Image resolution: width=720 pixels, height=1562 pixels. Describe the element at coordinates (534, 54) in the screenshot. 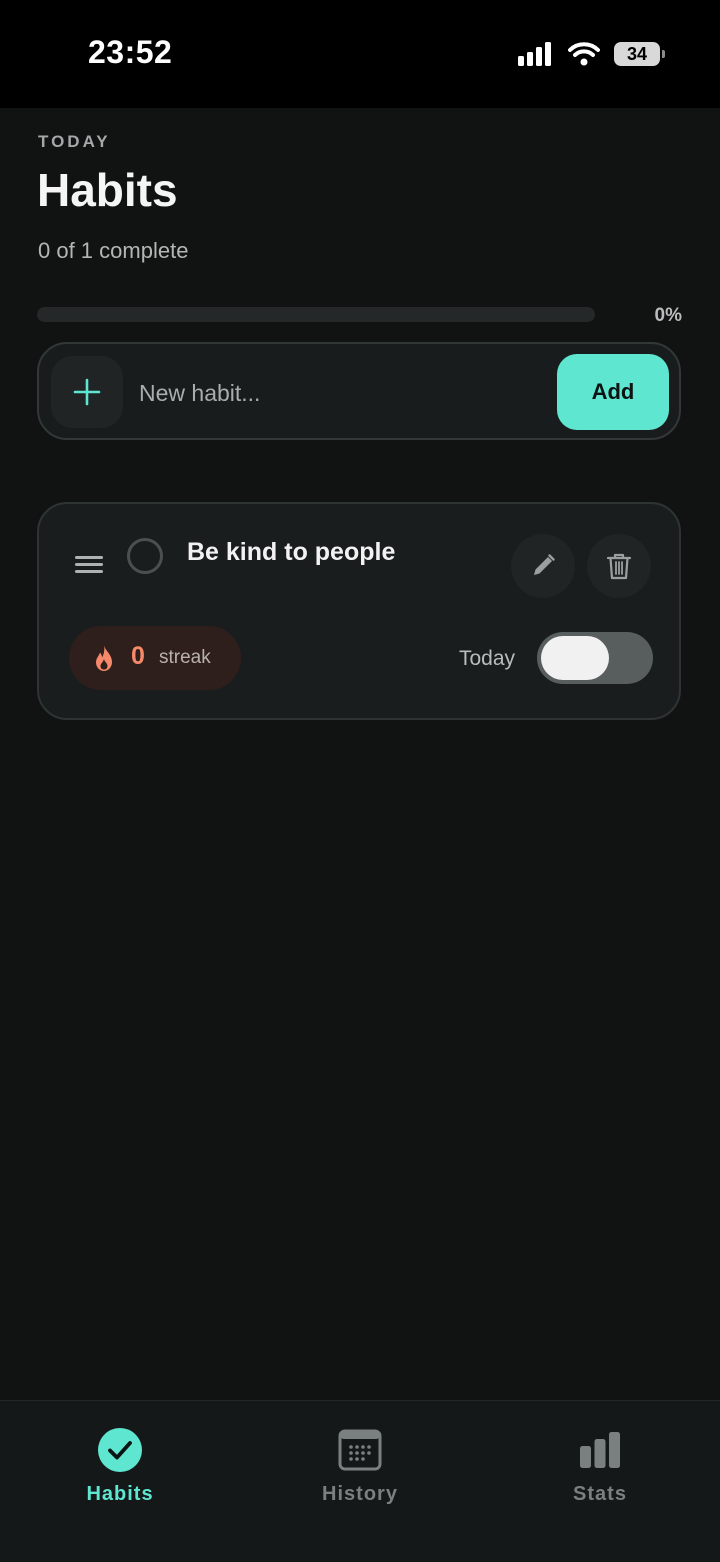

I see `cellular-signal-icon` at that location.